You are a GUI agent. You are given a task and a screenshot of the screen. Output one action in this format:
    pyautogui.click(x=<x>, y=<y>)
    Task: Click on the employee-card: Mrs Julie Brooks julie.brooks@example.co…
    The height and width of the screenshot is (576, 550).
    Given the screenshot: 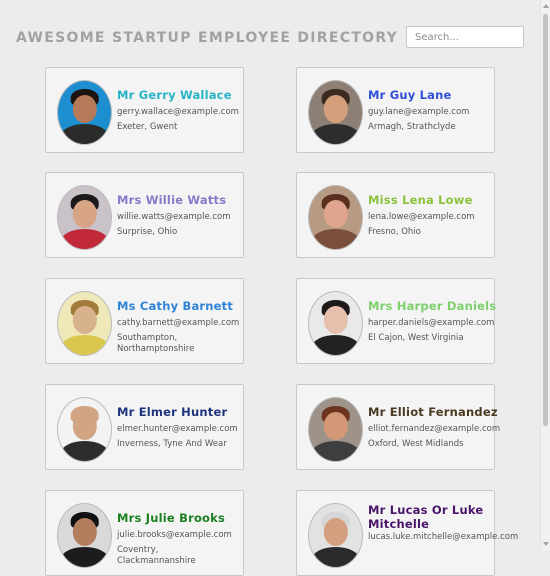 What is the action you would take?
    pyautogui.click(x=144, y=533)
    